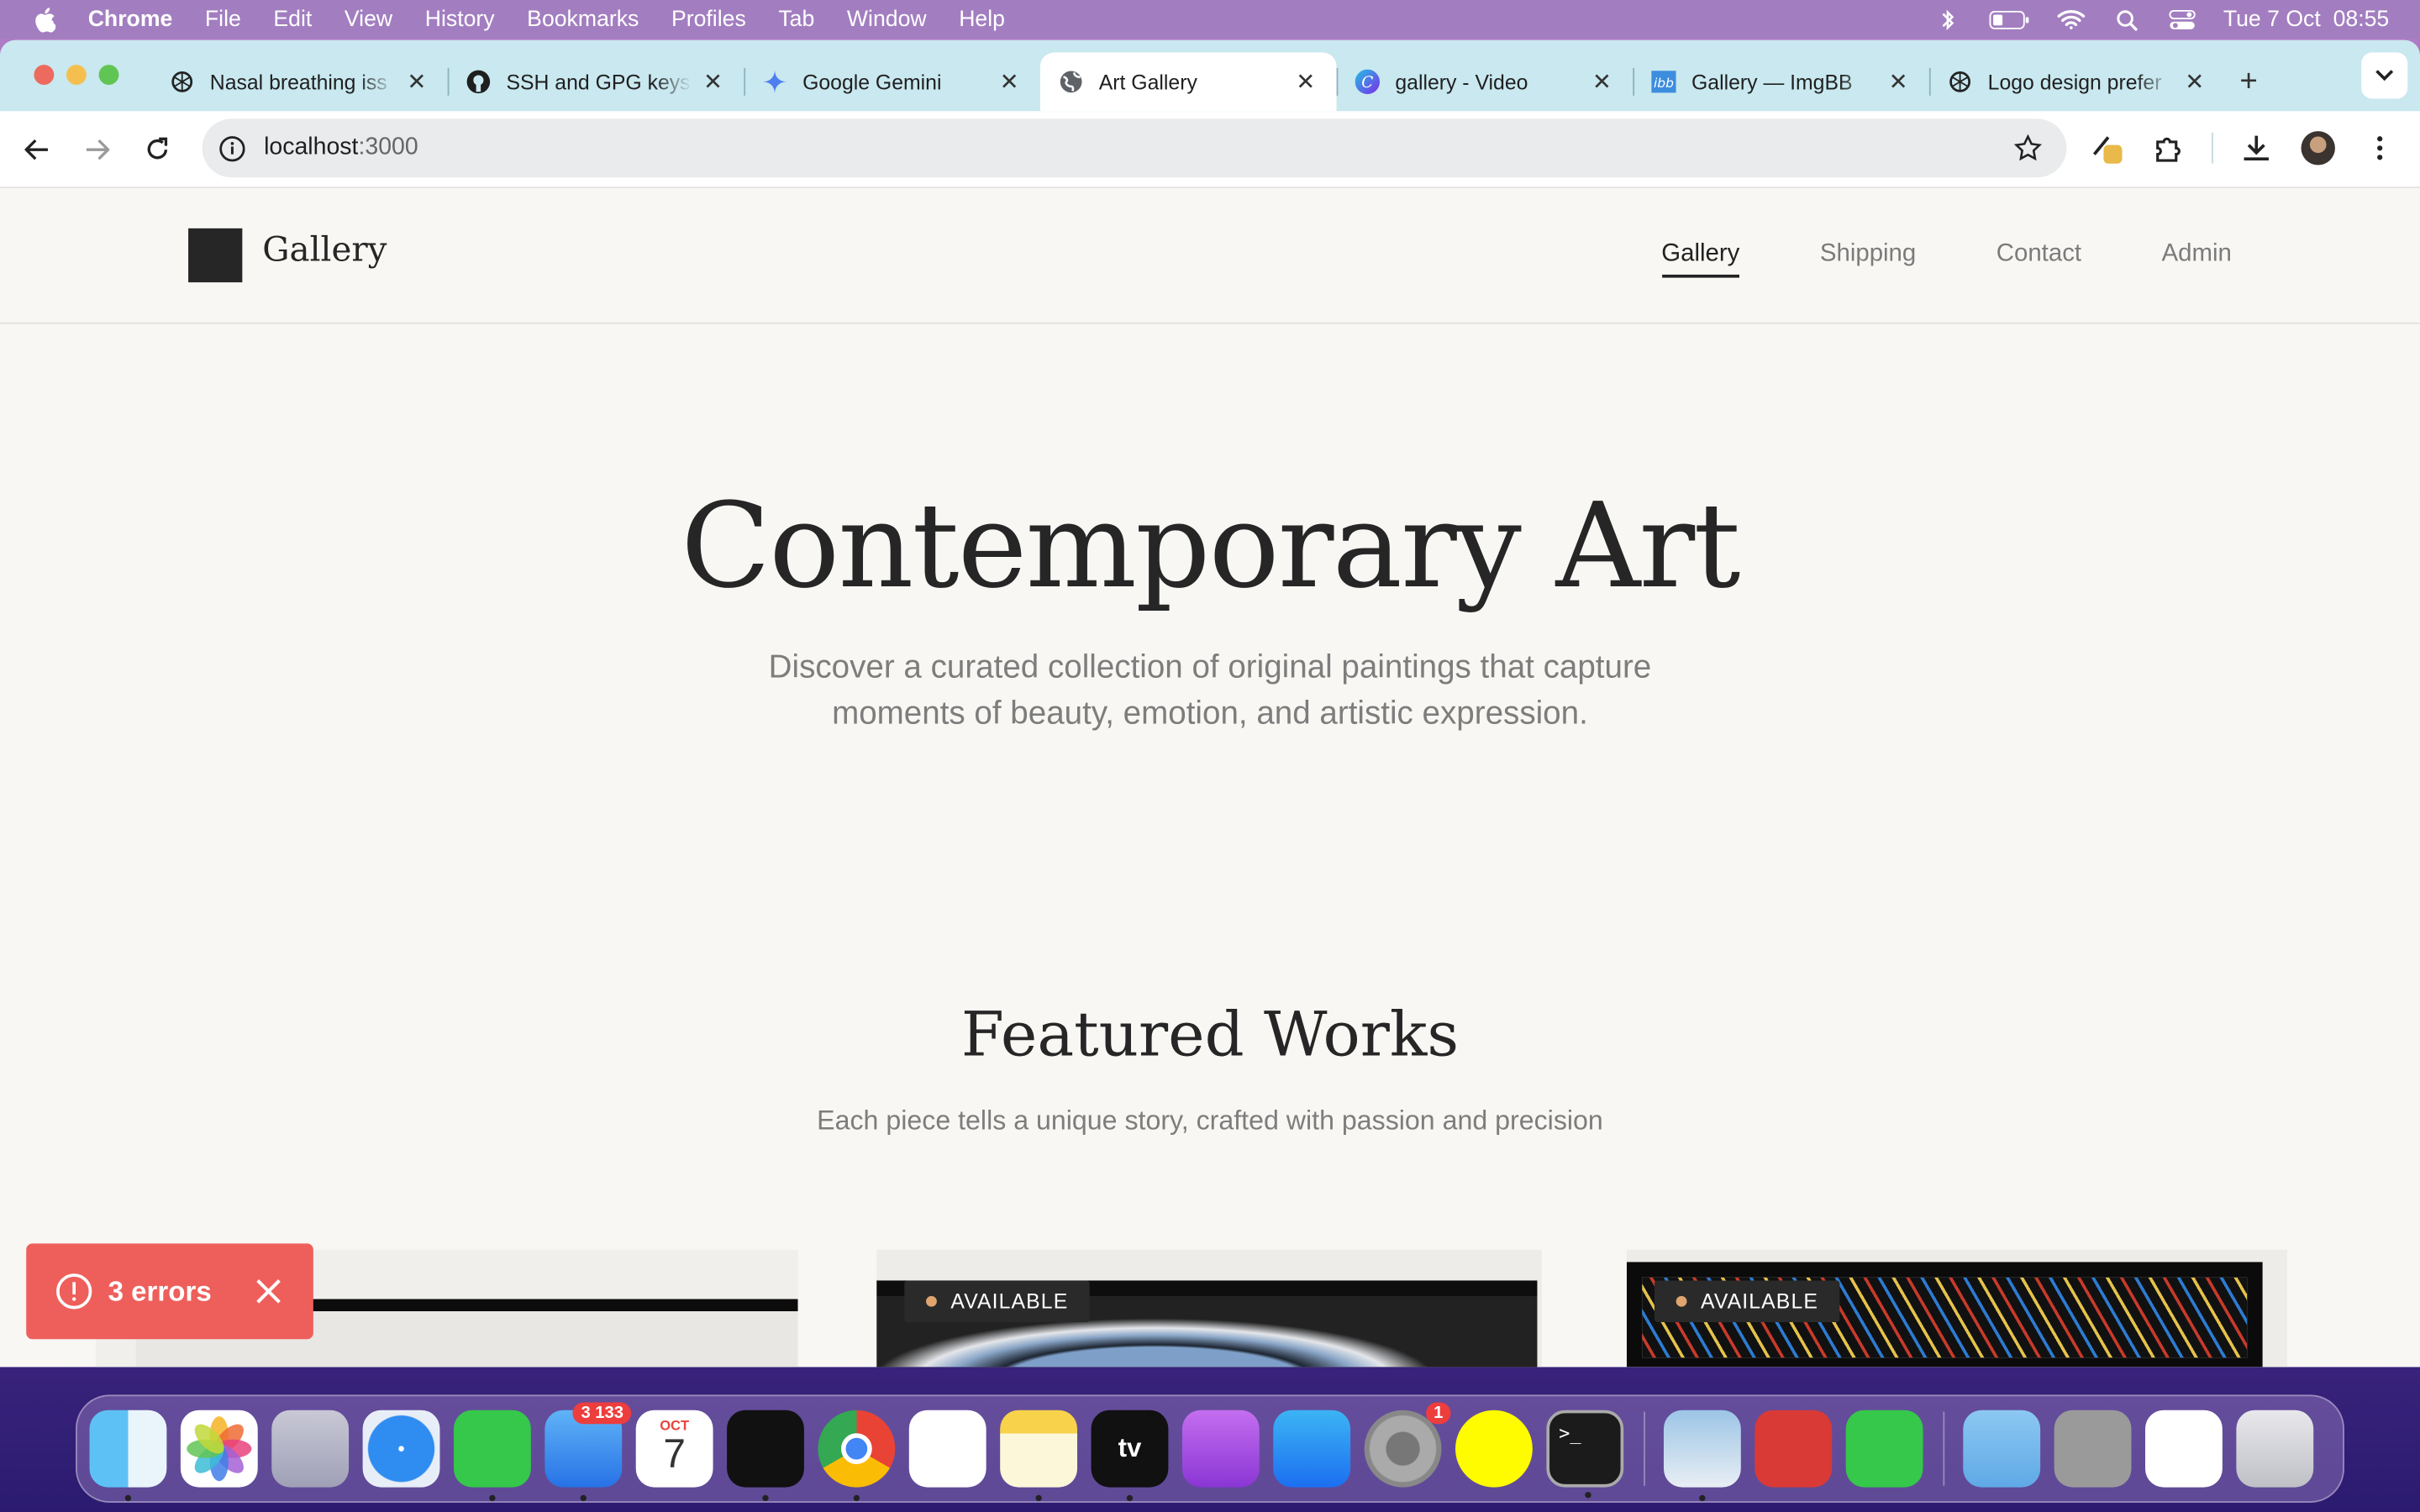 The width and height of the screenshot is (2420, 1512). What do you see at coordinates (982, 19) in the screenshot?
I see `menu-help: Help` at bounding box center [982, 19].